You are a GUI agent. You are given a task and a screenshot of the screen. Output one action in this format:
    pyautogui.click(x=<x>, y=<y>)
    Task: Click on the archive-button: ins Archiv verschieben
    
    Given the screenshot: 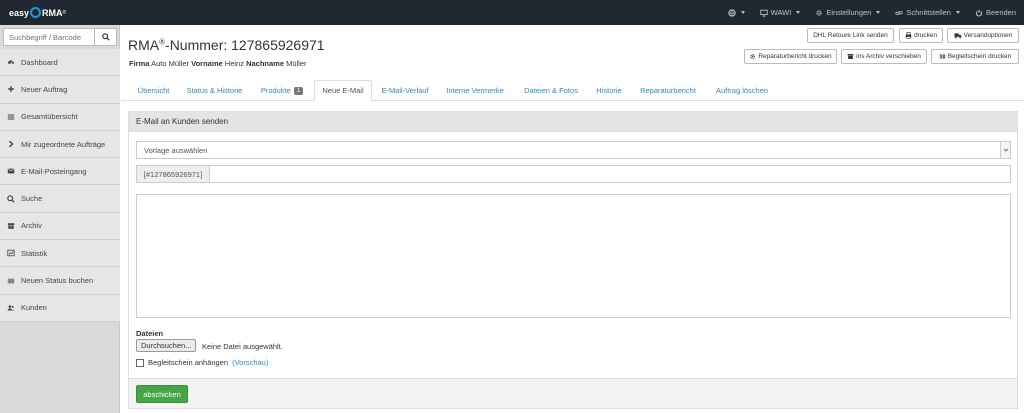 What is the action you would take?
    pyautogui.click(x=884, y=56)
    